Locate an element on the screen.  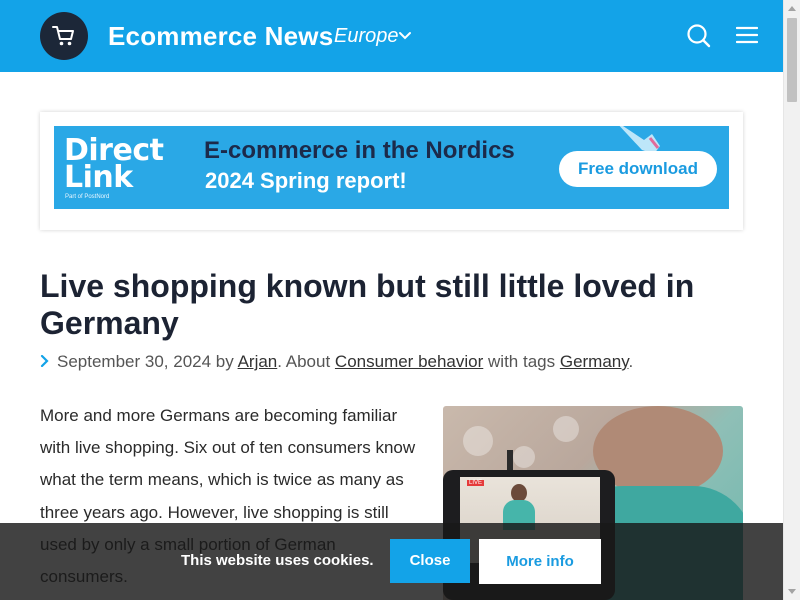
scroll-thumb is located at coordinates (792, 60).